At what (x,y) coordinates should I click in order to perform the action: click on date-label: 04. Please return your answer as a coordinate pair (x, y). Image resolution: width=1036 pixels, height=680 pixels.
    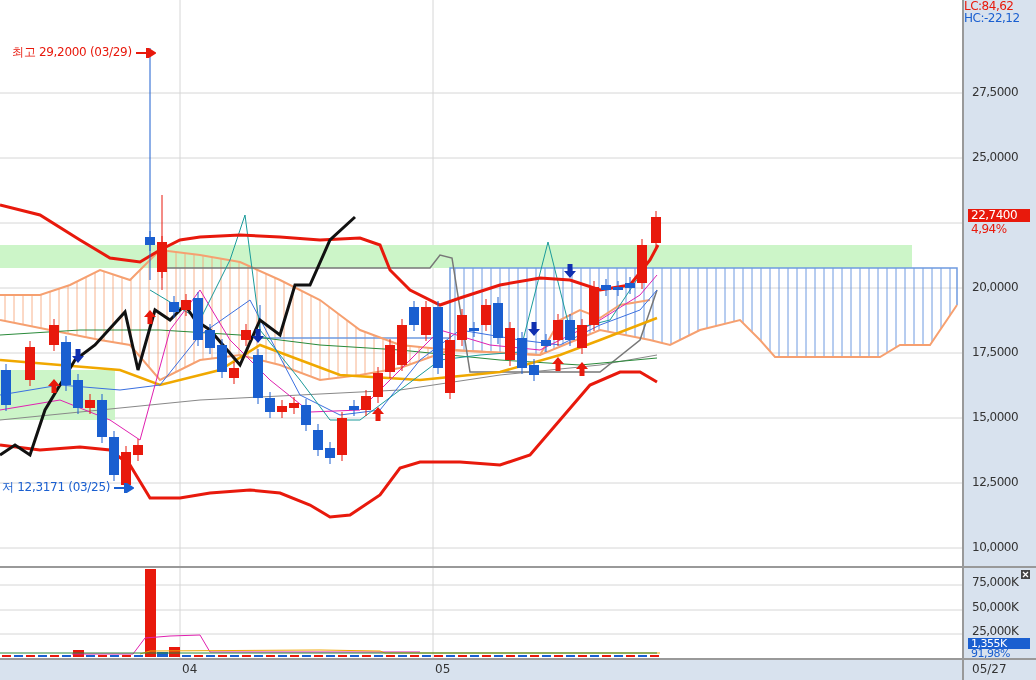
    Looking at the image, I should click on (190, 669).